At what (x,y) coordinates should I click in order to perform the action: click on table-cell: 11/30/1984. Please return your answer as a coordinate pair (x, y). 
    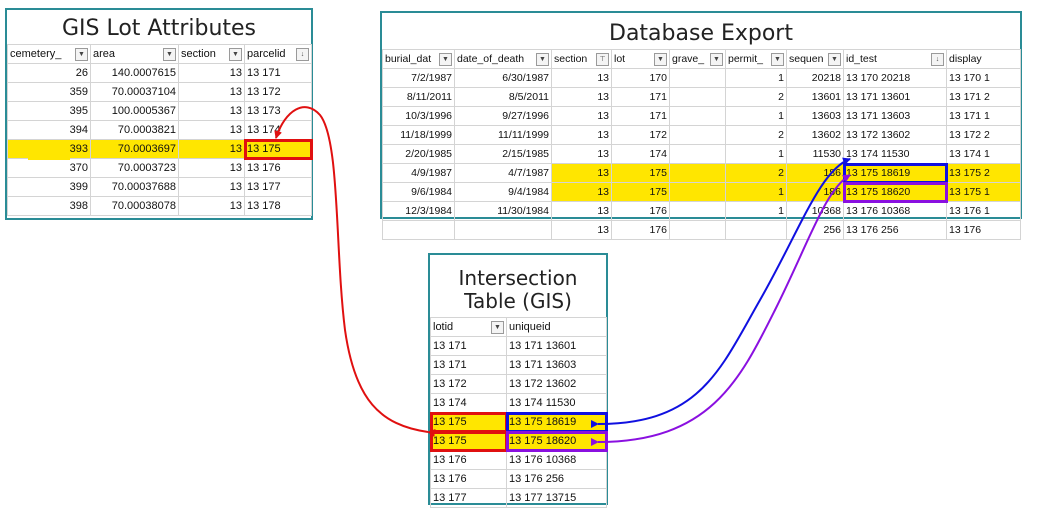
    Looking at the image, I should click on (503, 211).